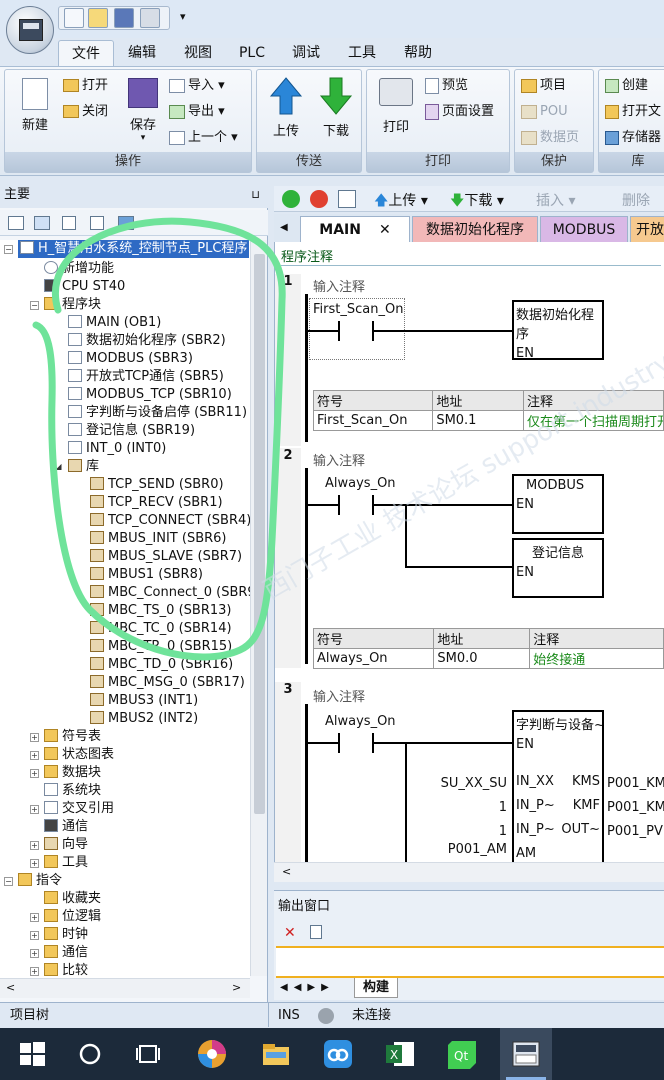 This screenshot has height=1080, width=664. I want to click on tab-file: 文件, so click(86, 53).